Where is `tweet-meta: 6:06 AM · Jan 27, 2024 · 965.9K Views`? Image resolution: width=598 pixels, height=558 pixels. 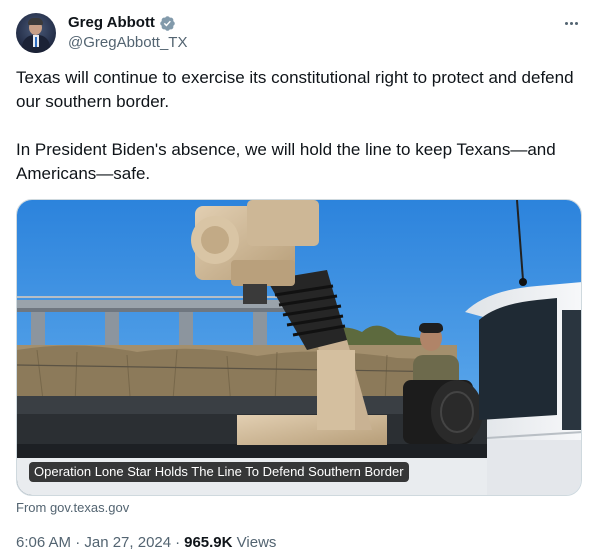 tweet-meta: 6:06 AM · Jan 27, 2024 · 965.9K Views is located at coordinates (146, 543).